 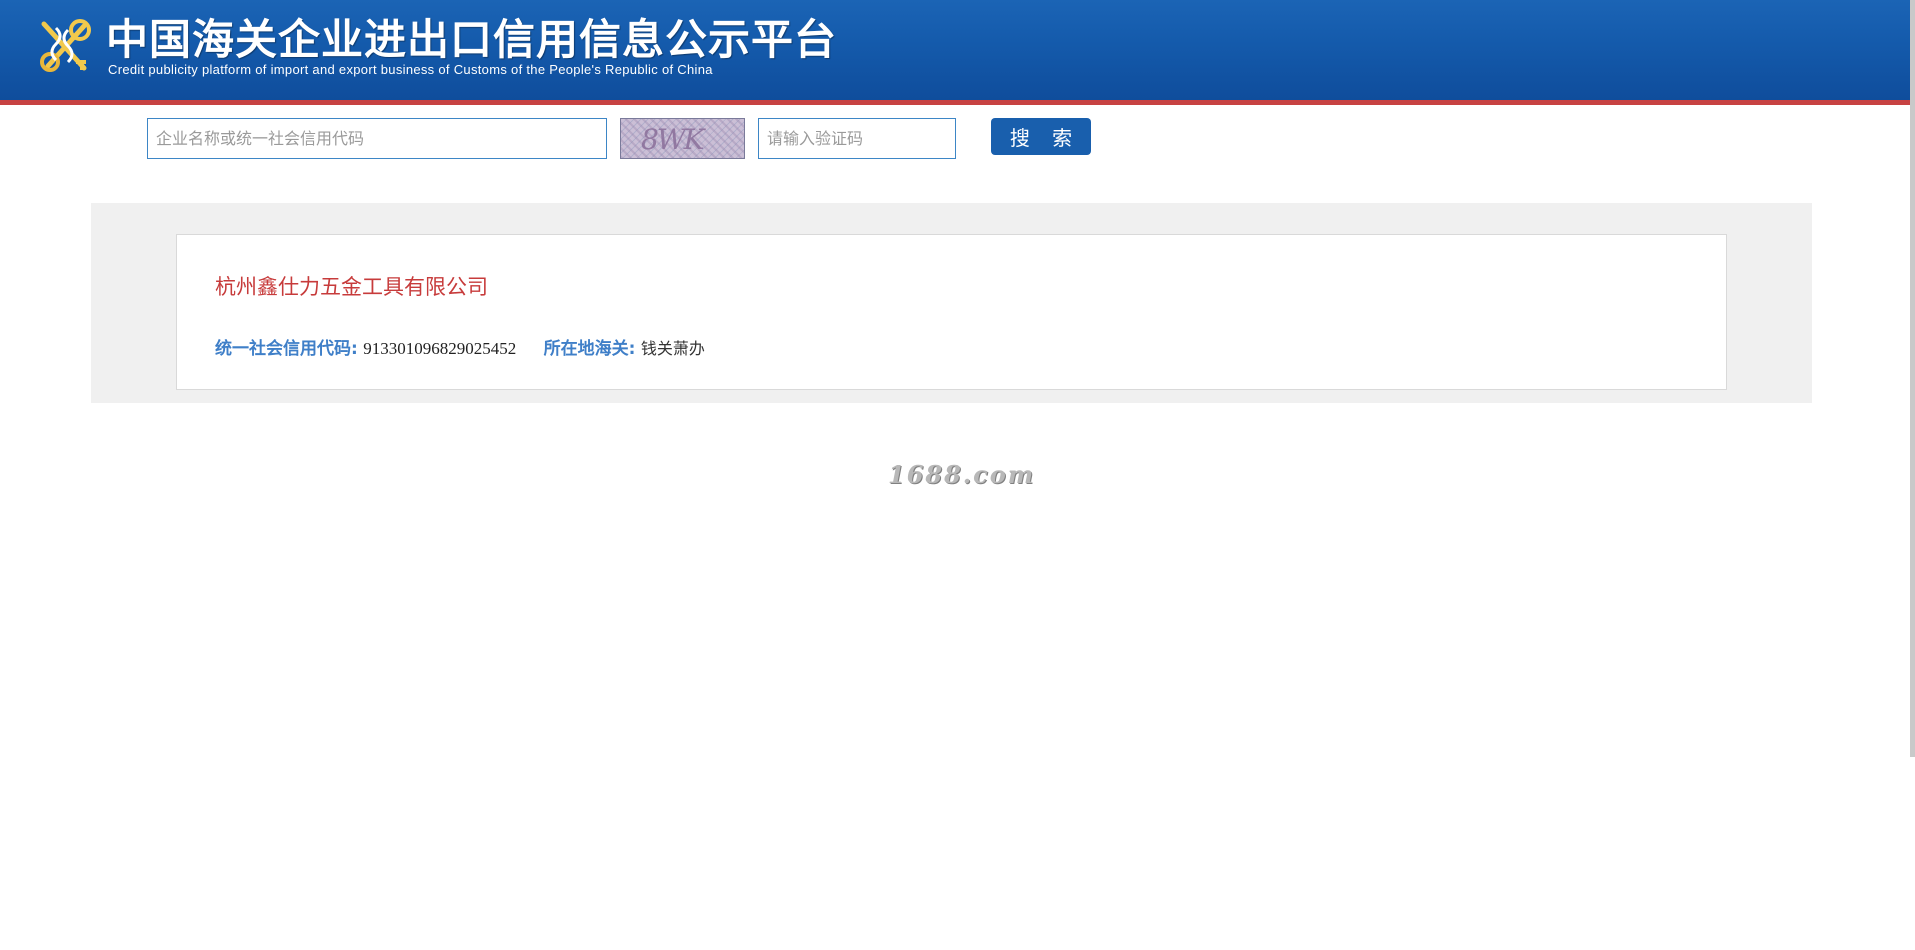 I want to click on captcha-input, so click(x=857, y=138).